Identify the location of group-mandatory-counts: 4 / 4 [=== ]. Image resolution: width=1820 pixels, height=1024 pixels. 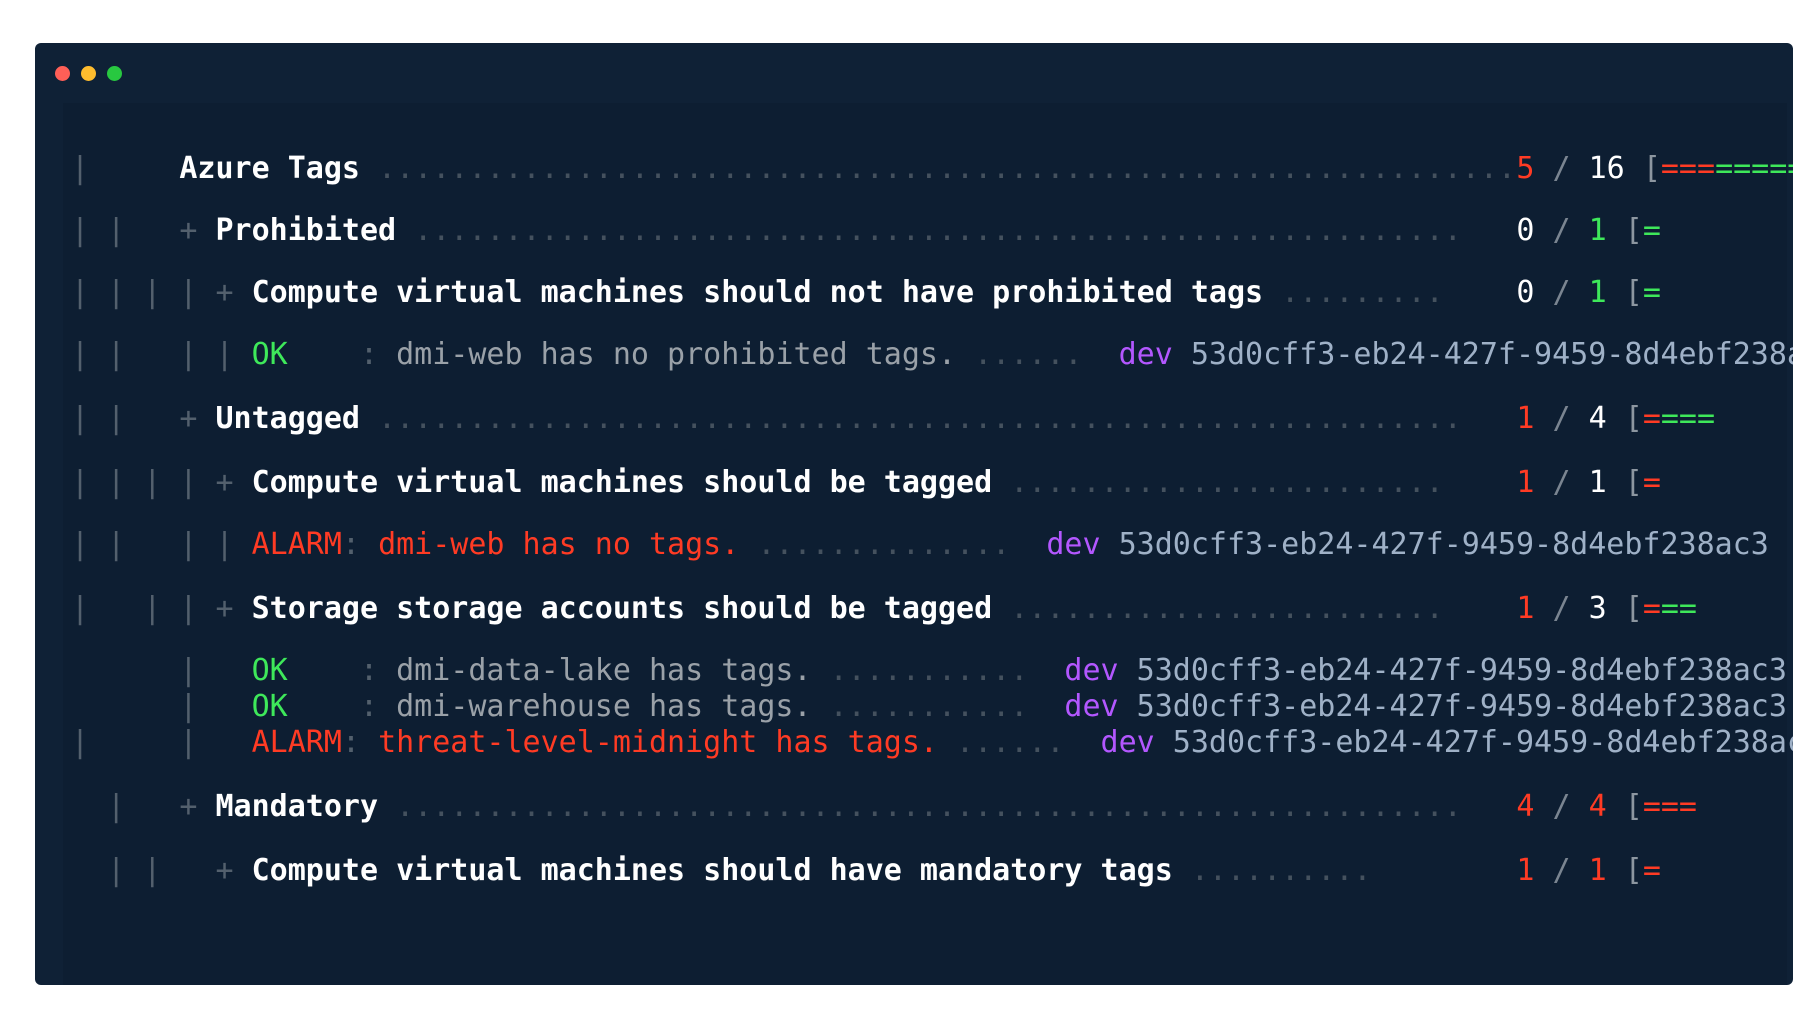
(1600, 788).